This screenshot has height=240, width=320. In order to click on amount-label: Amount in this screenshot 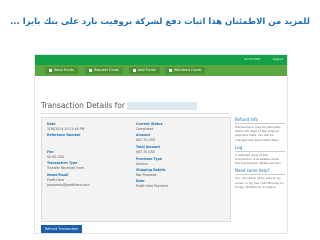, I will do `click(143, 135)`.